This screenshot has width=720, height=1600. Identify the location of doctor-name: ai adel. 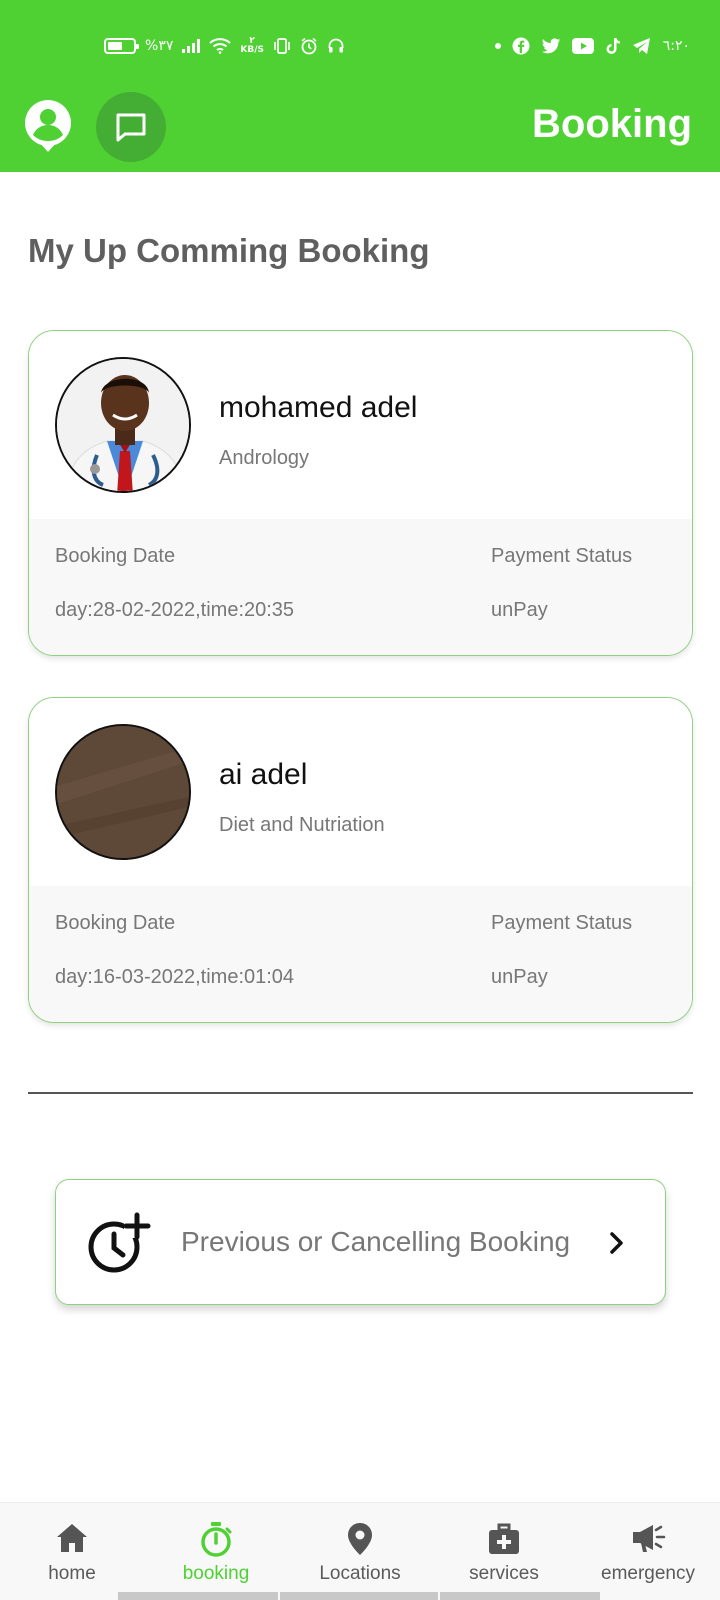
(263, 774).